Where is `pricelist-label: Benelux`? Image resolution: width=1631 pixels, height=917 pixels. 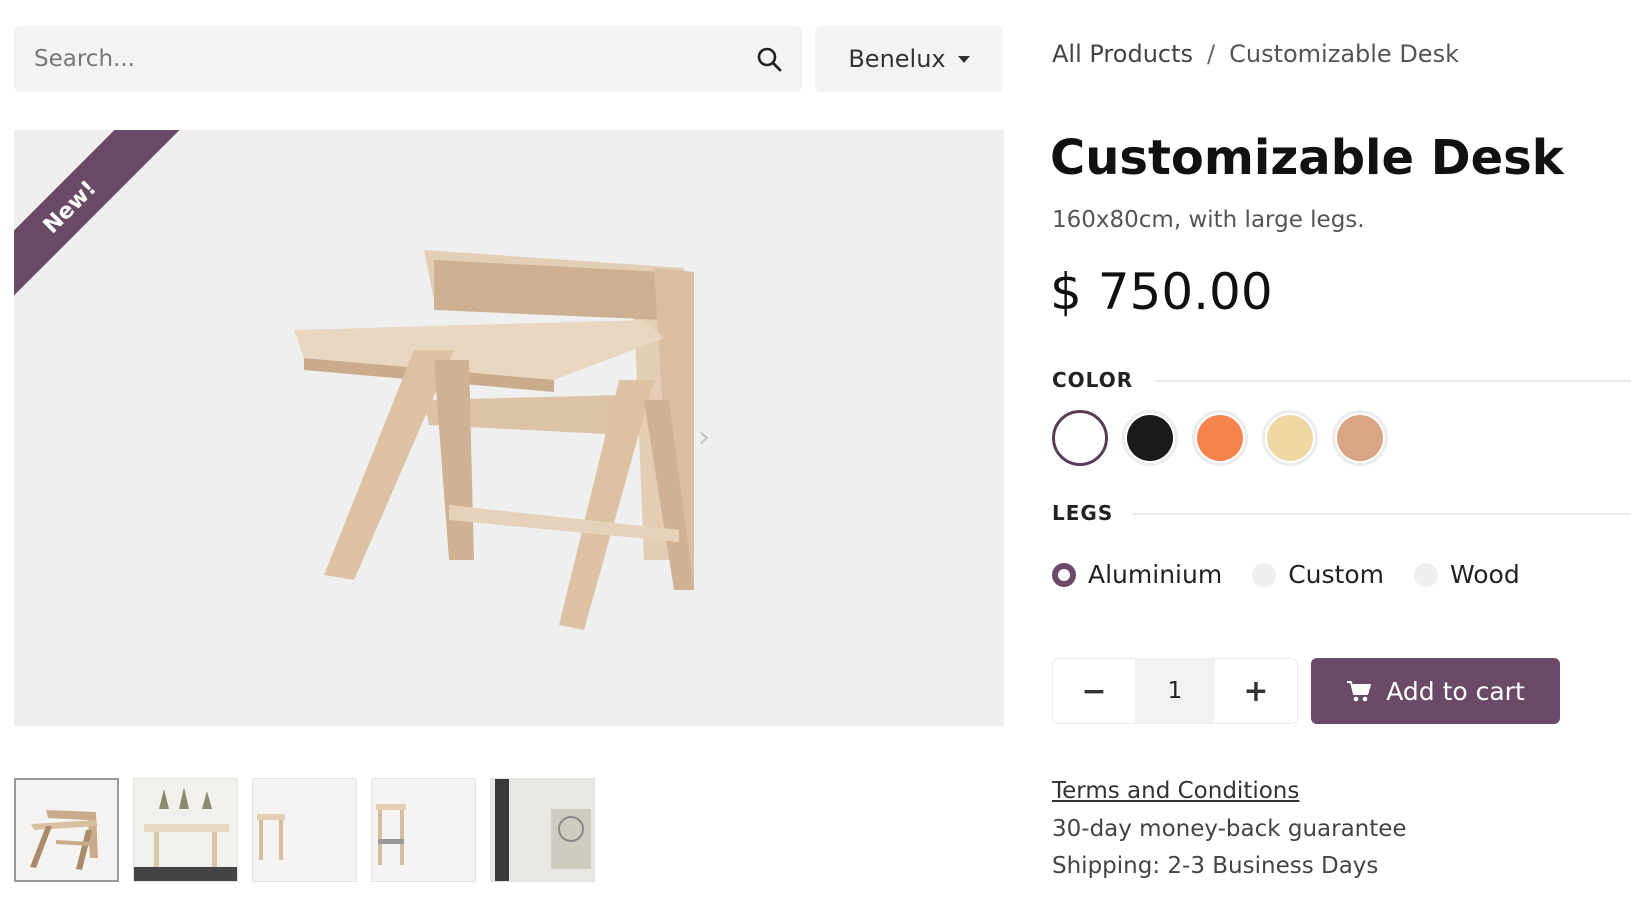 pricelist-label: Benelux is located at coordinates (897, 59).